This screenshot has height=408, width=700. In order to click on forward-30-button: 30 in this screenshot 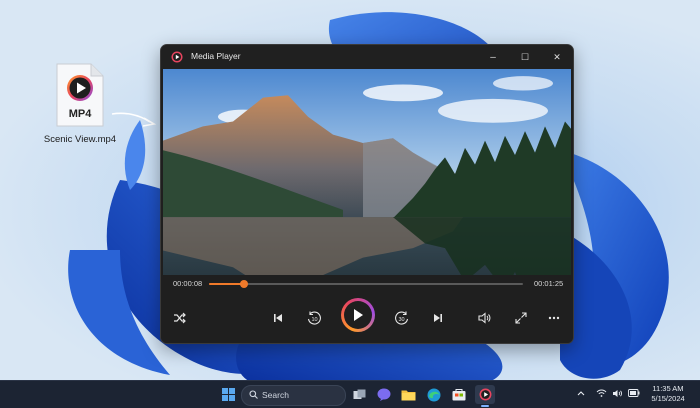, I will do `click(402, 318)`.